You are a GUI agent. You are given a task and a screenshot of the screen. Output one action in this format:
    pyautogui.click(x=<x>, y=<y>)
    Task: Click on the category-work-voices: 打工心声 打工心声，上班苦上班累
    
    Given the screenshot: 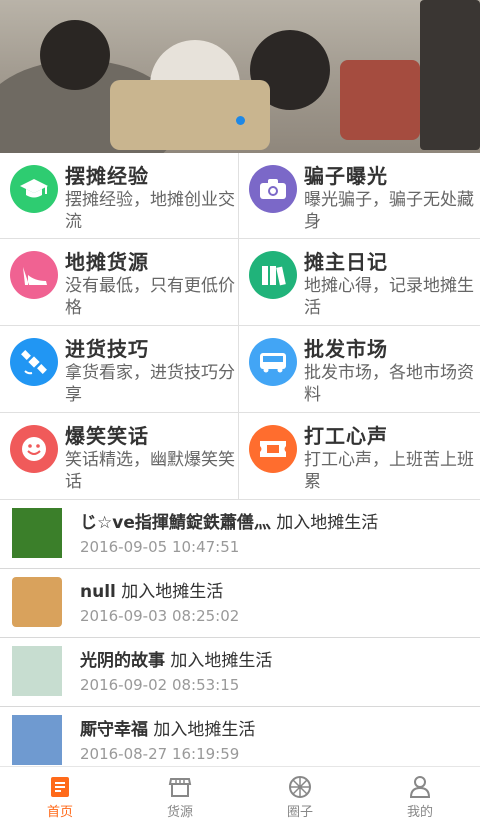 What is the action you would take?
    pyautogui.click(x=359, y=456)
    